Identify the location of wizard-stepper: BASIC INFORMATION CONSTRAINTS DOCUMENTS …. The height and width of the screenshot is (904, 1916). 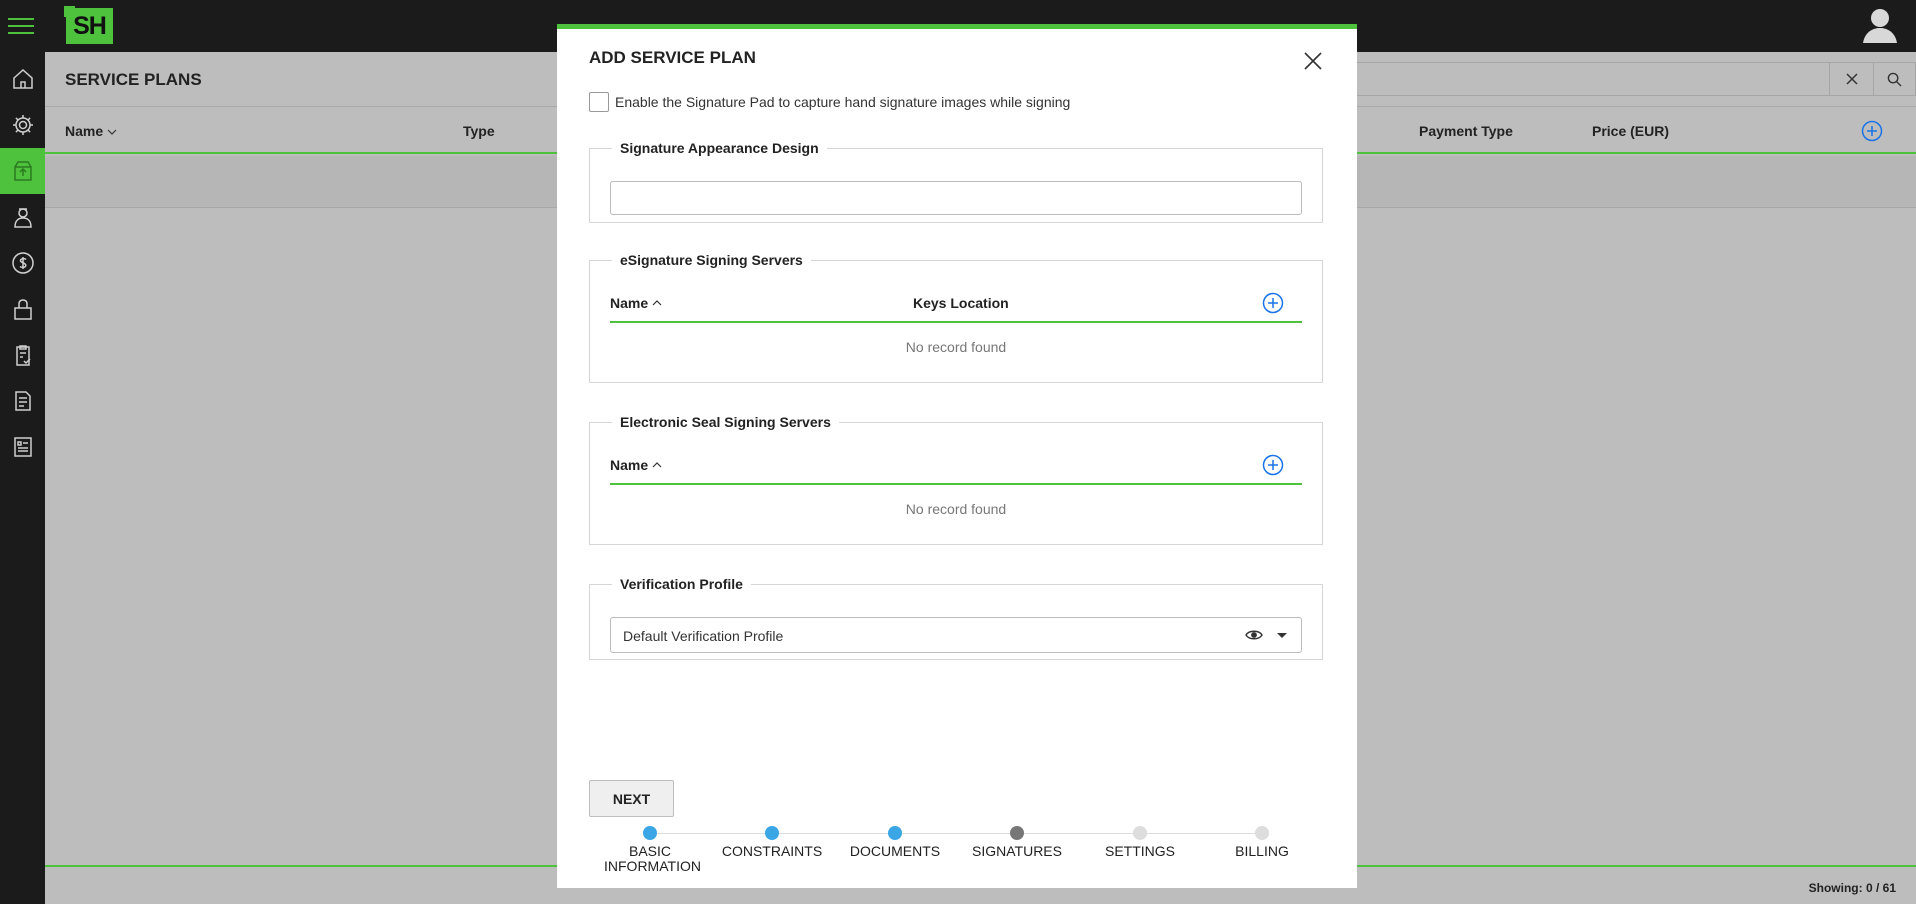
(956, 856).